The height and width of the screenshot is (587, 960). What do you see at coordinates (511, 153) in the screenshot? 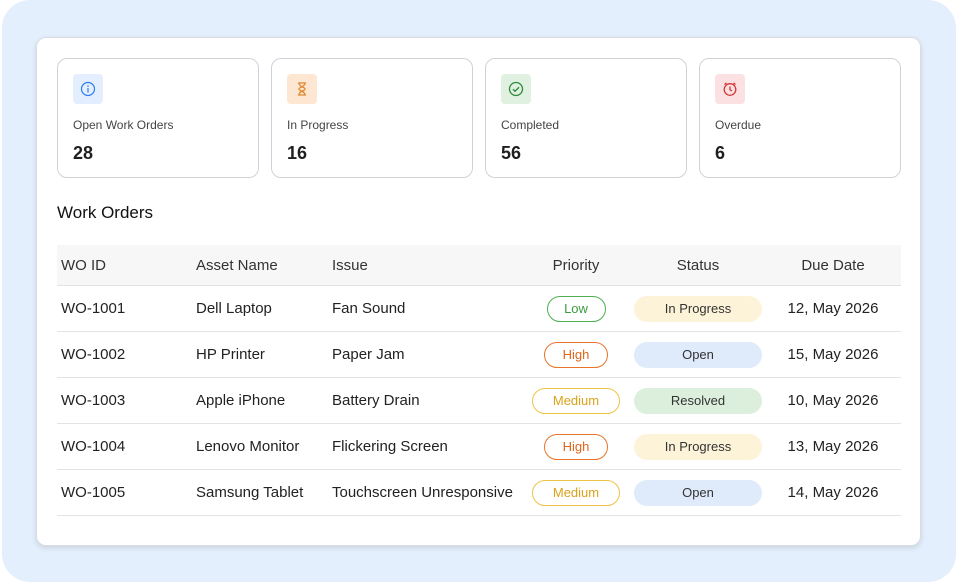
I see `stat-value: 56` at bounding box center [511, 153].